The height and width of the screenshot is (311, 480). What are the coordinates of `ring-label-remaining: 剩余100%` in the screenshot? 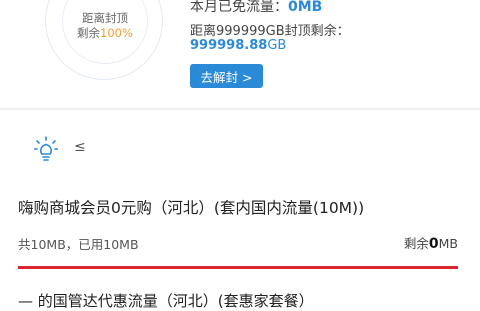 It's located at (105, 33).